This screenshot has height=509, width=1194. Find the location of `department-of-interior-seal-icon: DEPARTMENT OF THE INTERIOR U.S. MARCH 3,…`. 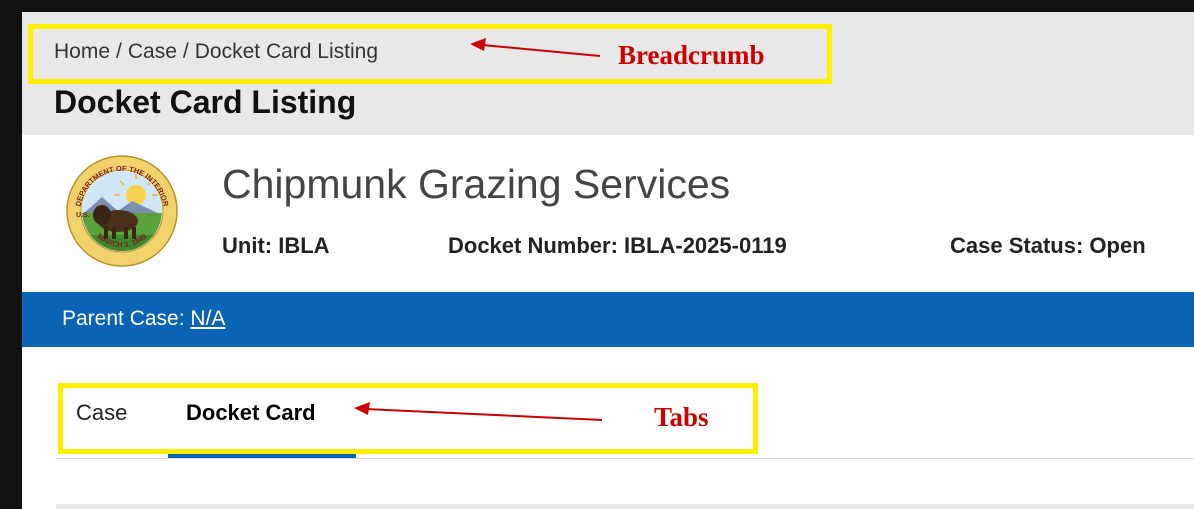

department-of-interior-seal-icon: DEPARTMENT OF THE INTERIOR U.S. MARCH 3,… is located at coordinates (122, 211).